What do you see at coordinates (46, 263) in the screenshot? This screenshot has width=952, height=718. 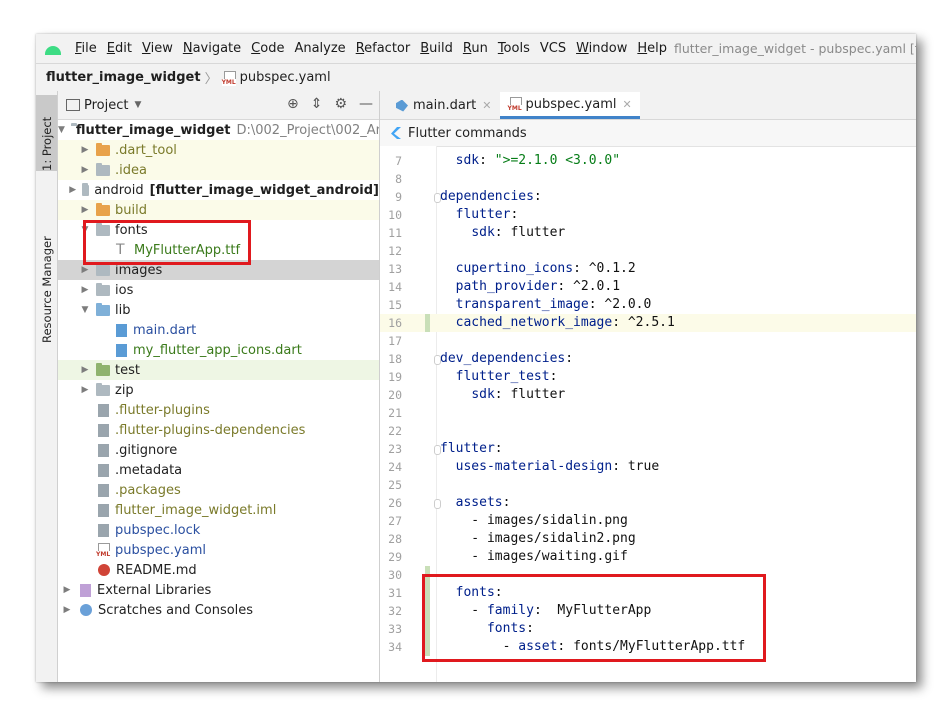 I see `resource-manager-tab: Resource Manager` at bounding box center [46, 263].